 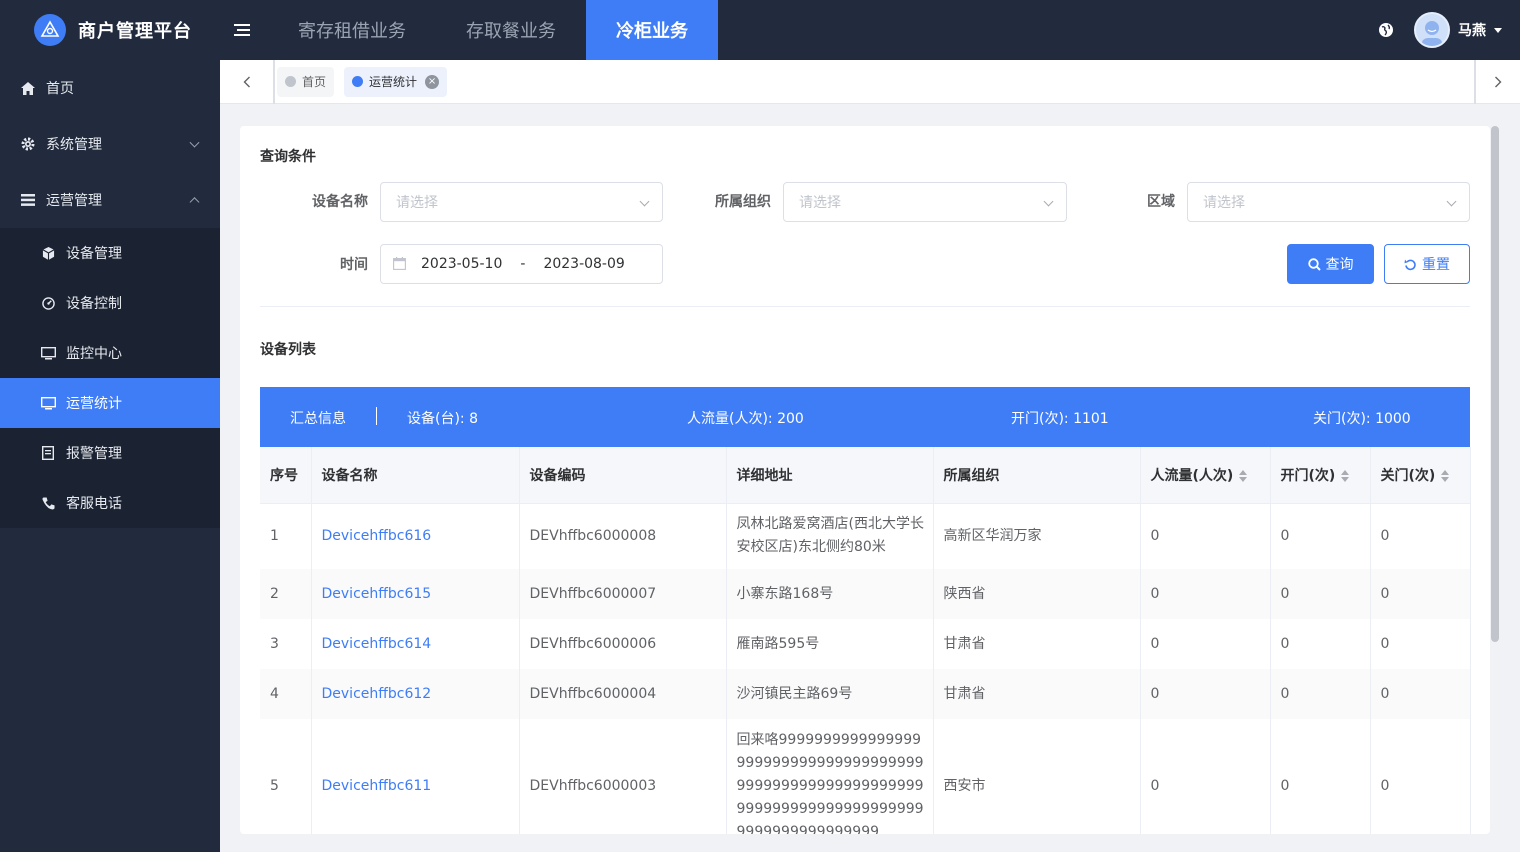 What do you see at coordinates (623, 694) in the screenshot?
I see `cell-code: DEVhffbc6000004` at bounding box center [623, 694].